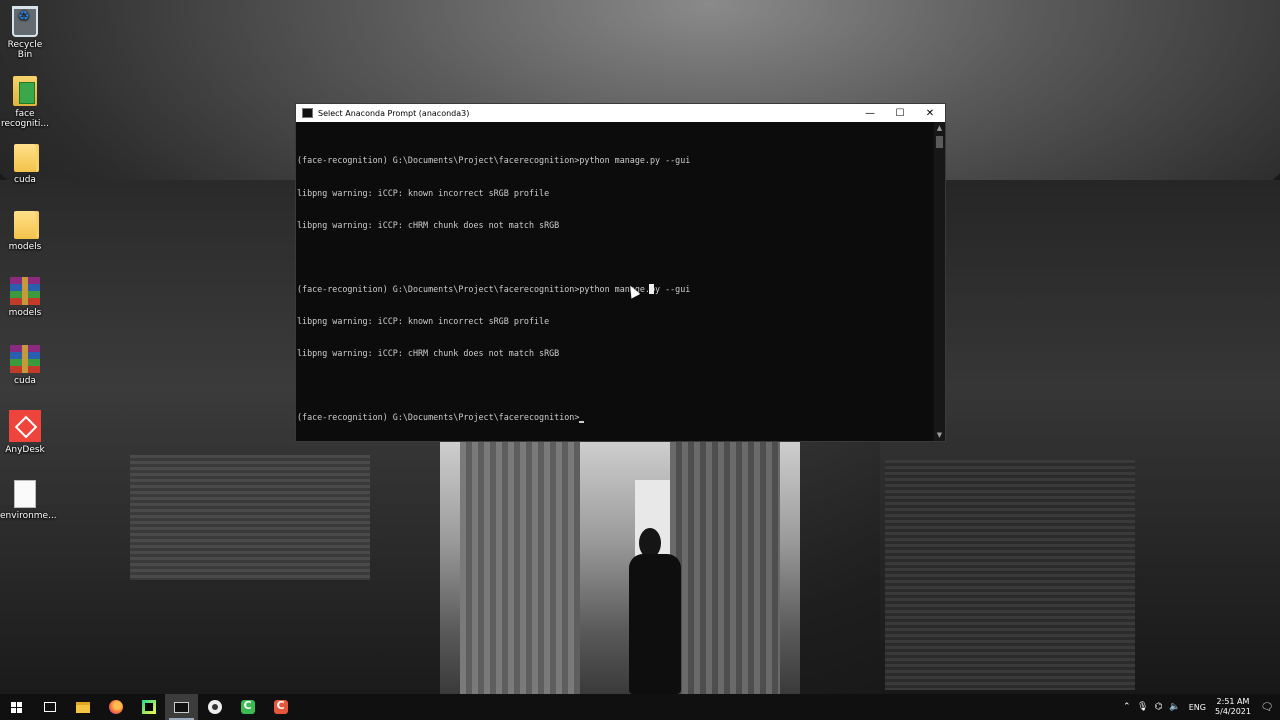 The width and height of the screenshot is (1280, 720). I want to click on maximize-button: ☐, so click(900, 113).